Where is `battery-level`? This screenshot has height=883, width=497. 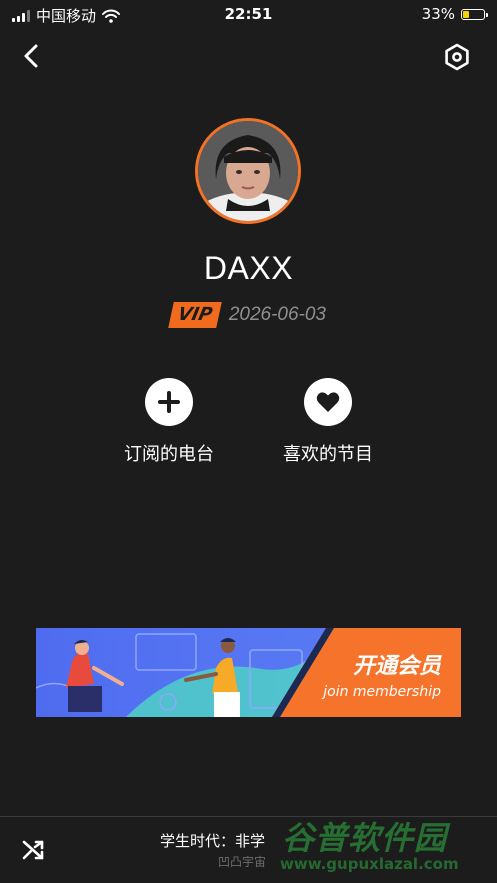 battery-level is located at coordinates (466, 14).